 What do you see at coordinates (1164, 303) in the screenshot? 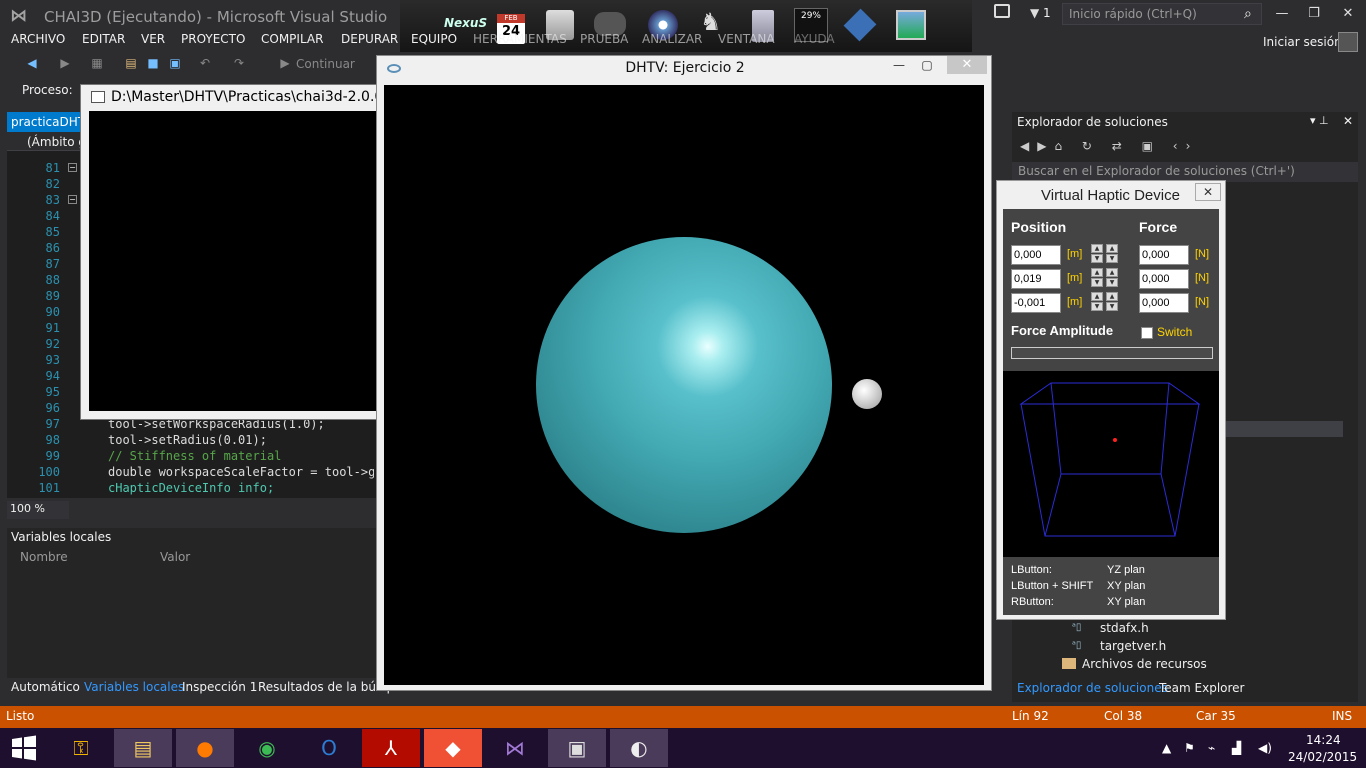
I see `force-z-input: 0,000` at bounding box center [1164, 303].